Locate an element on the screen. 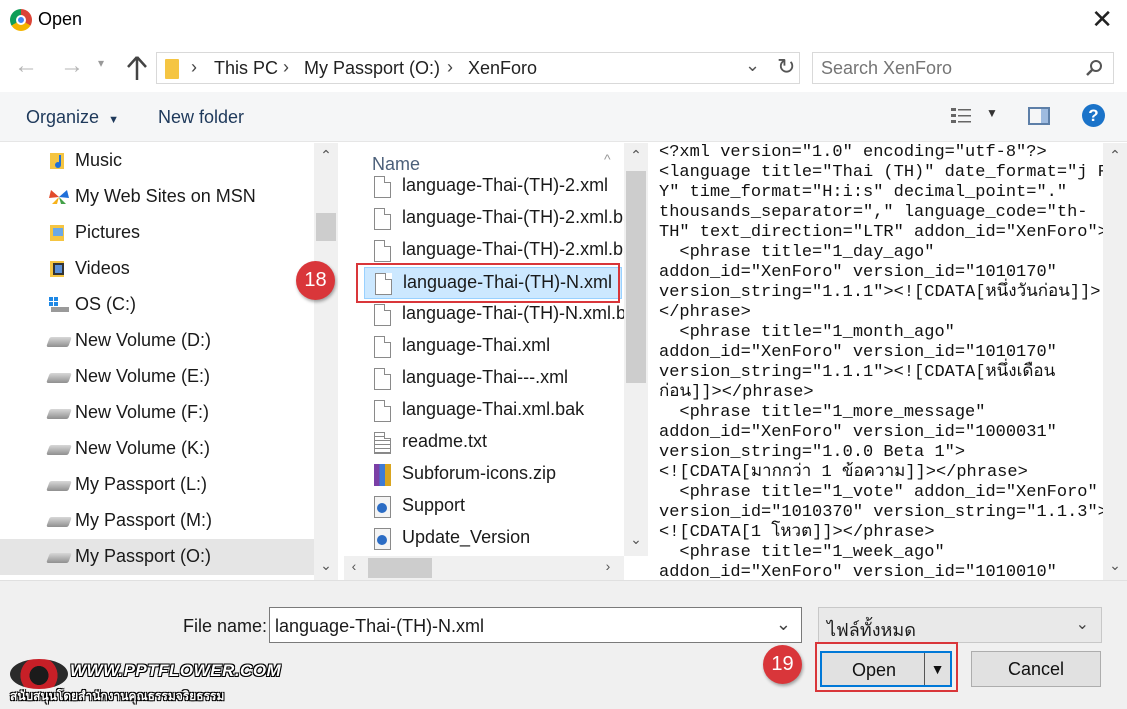 The height and width of the screenshot is (709, 1127). sidebar-item-my-passport-l: My Passport (L:) is located at coordinates (157, 485).